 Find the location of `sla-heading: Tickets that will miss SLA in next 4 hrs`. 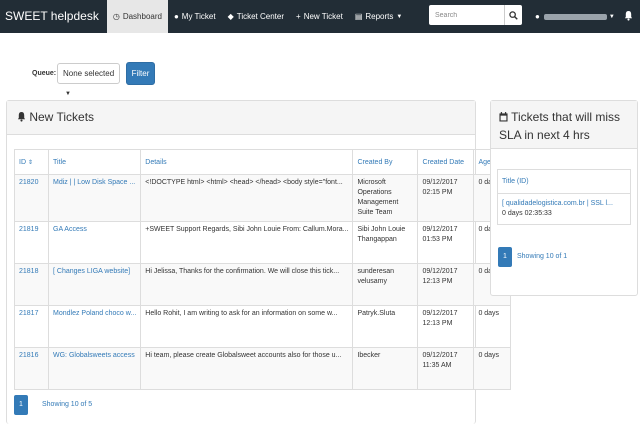

sla-heading: Tickets that will miss SLA in next 4 hrs is located at coordinates (564, 125).